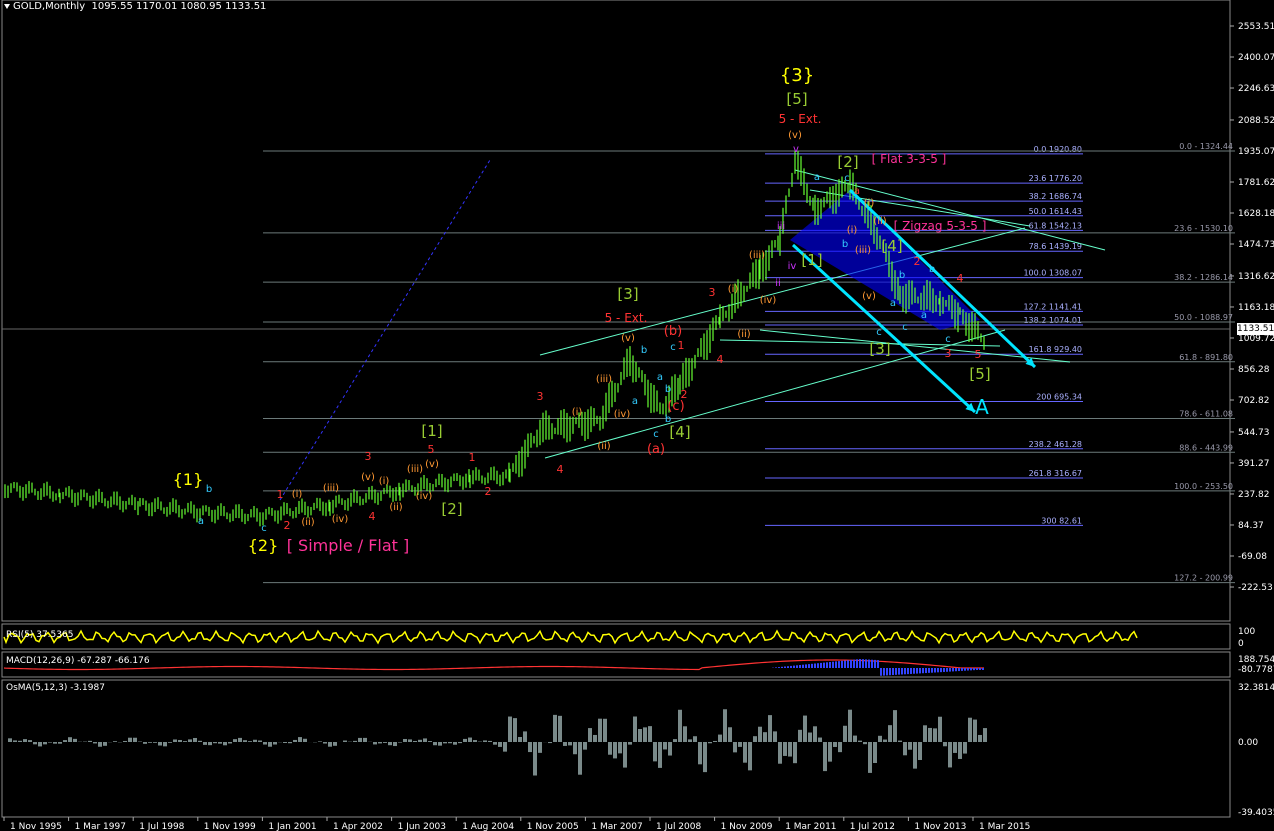  Describe the element at coordinates (909, 159) in the screenshot. I see `wave-label: [ Flat 3-3-5 ]` at that location.